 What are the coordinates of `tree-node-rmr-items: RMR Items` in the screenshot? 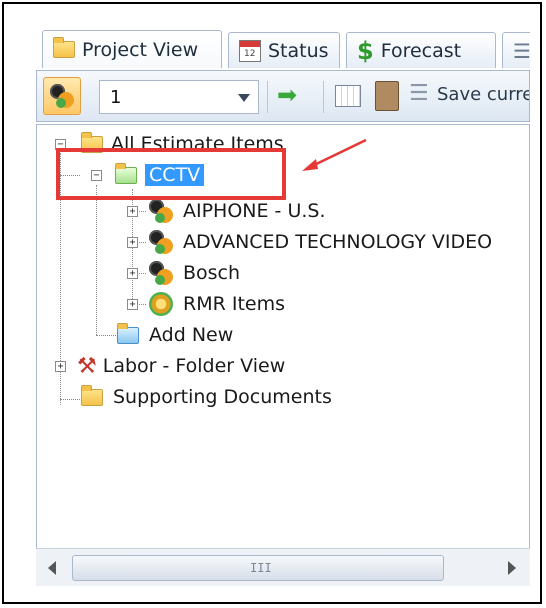 It's located at (217, 304).